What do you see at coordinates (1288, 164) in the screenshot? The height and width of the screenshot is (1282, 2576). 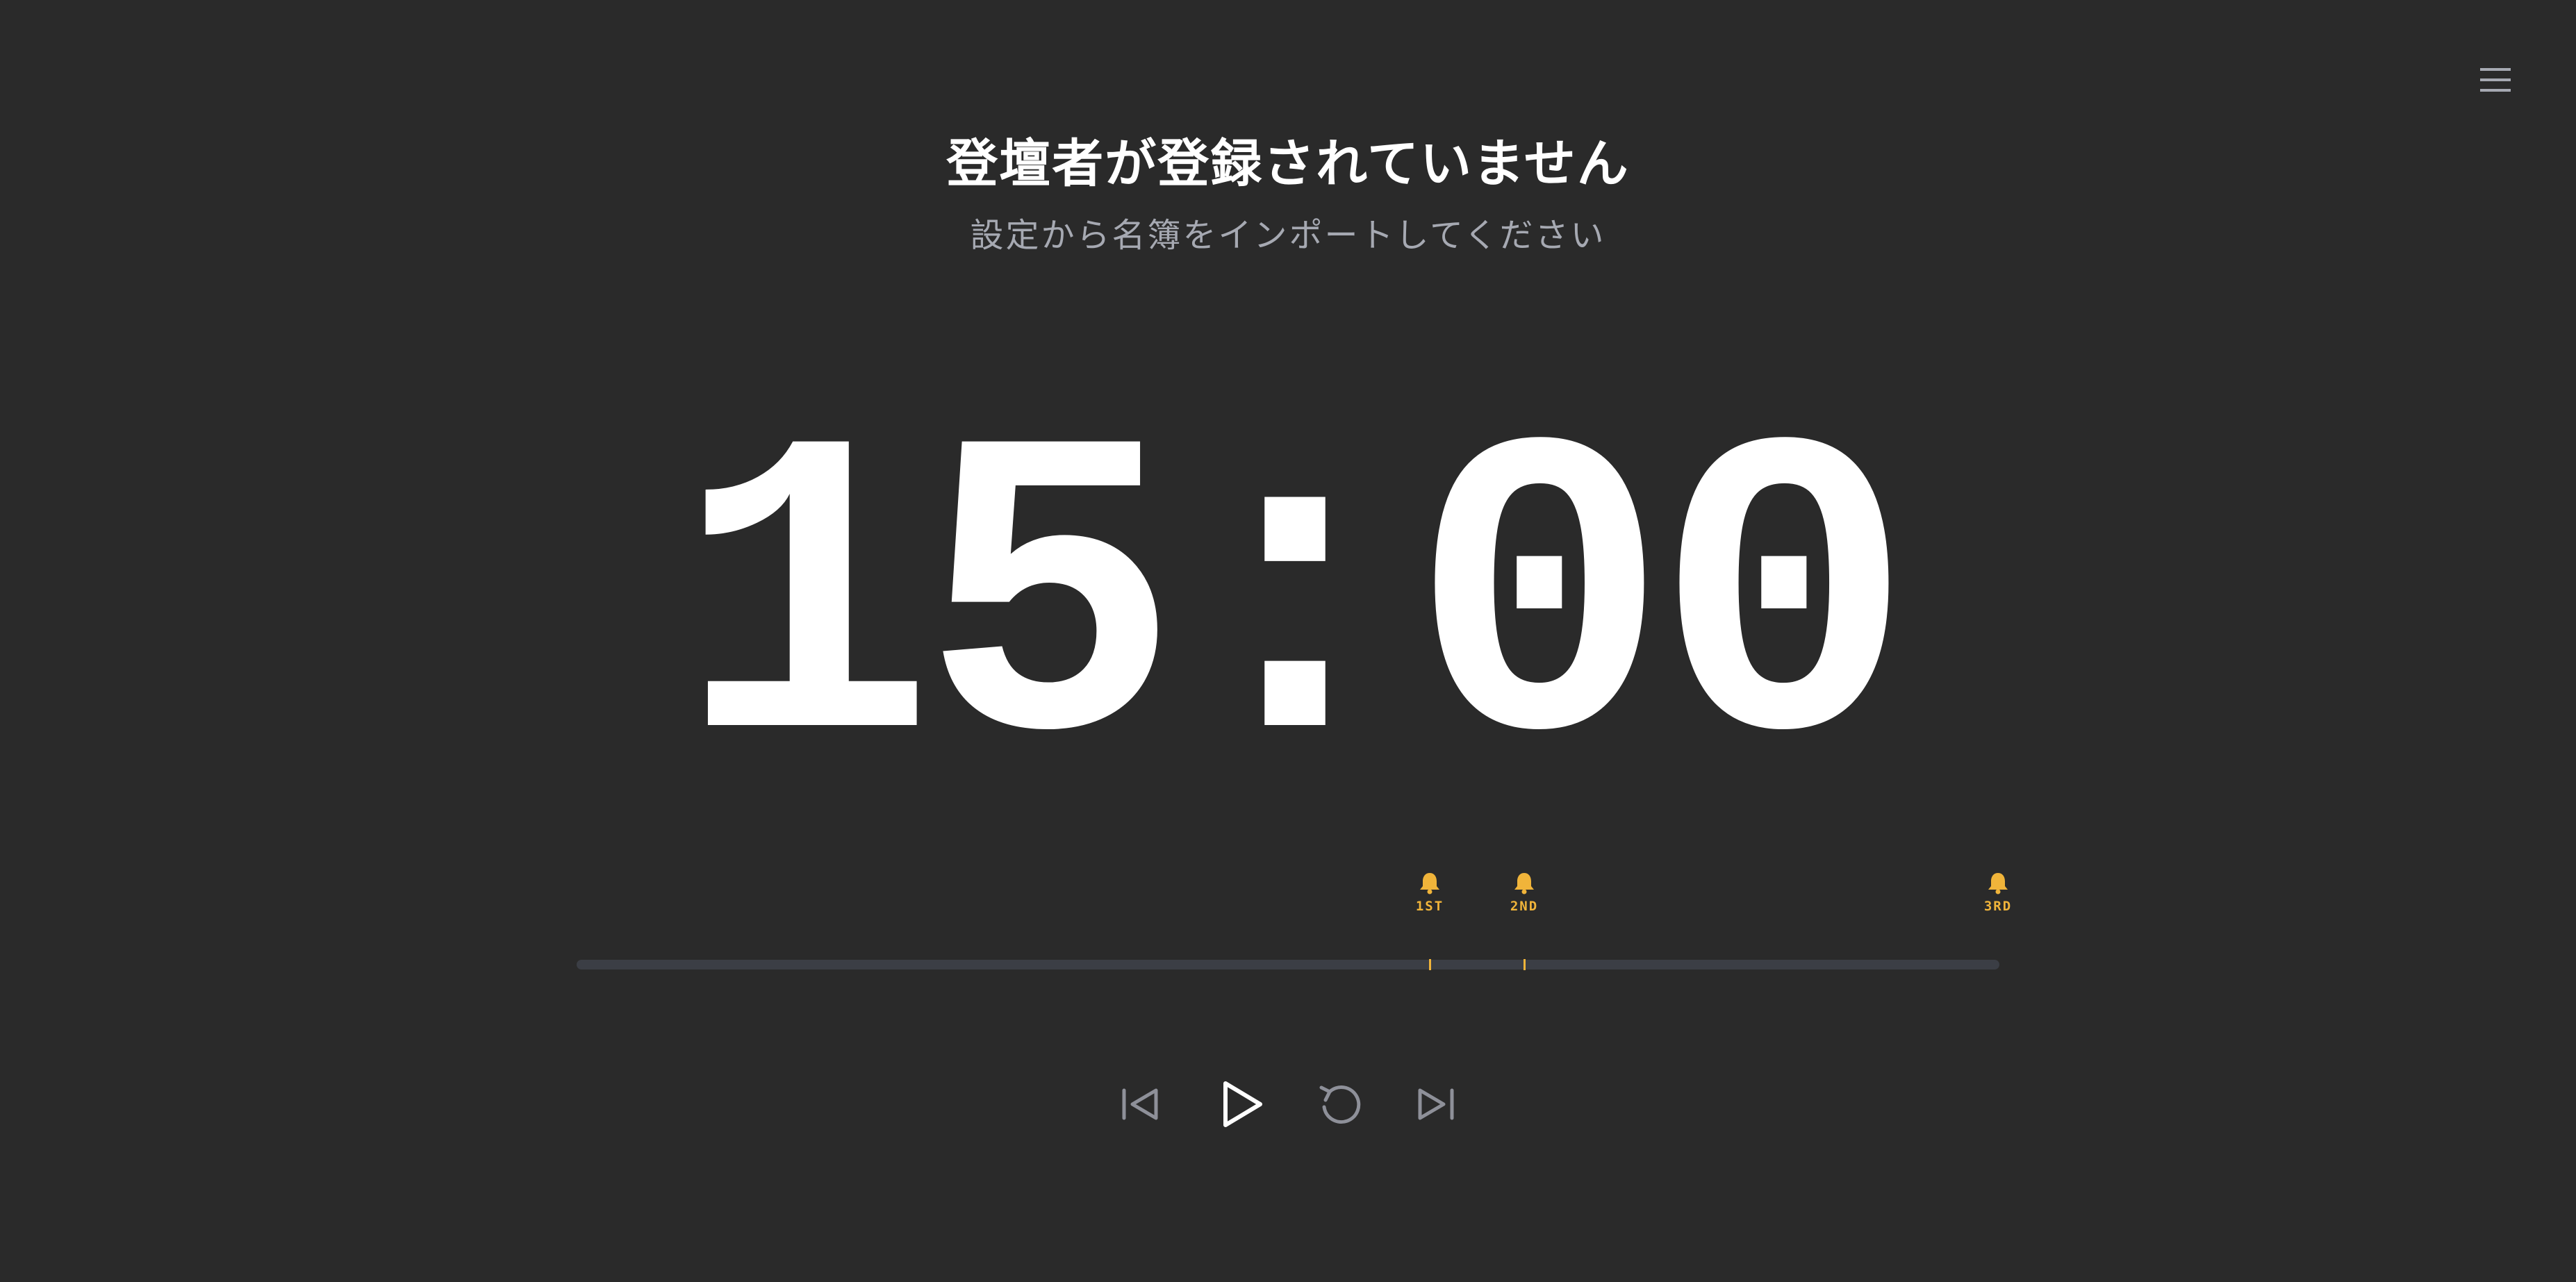 I see `page-title: 登壇者が登録されていません` at bounding box center [1288, 164].